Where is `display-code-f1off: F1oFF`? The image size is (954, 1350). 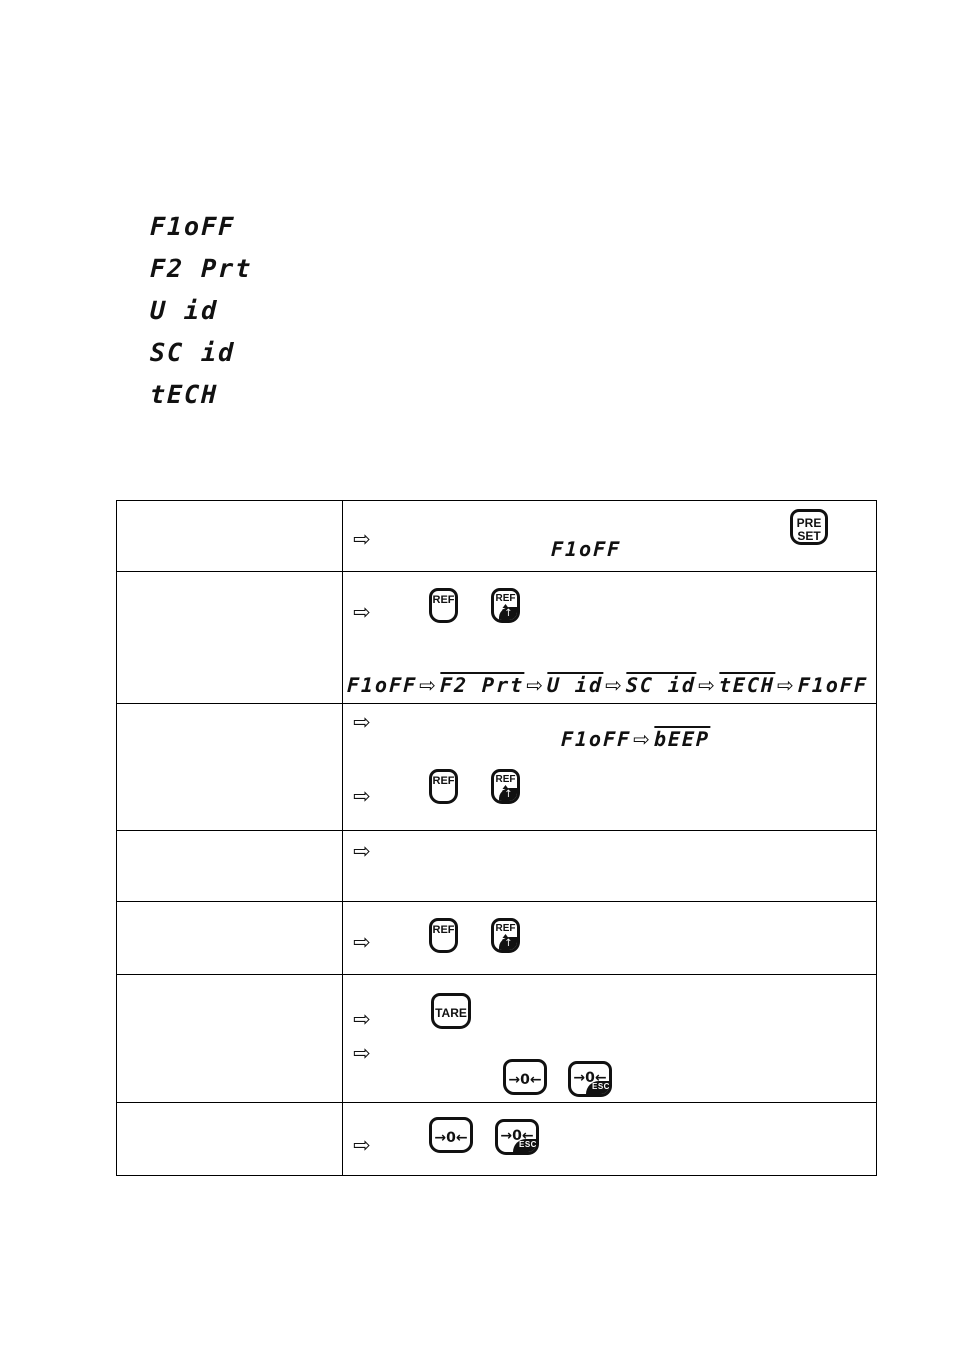
display-code-f1off: F1oFF is located at coordinates (192, 226).